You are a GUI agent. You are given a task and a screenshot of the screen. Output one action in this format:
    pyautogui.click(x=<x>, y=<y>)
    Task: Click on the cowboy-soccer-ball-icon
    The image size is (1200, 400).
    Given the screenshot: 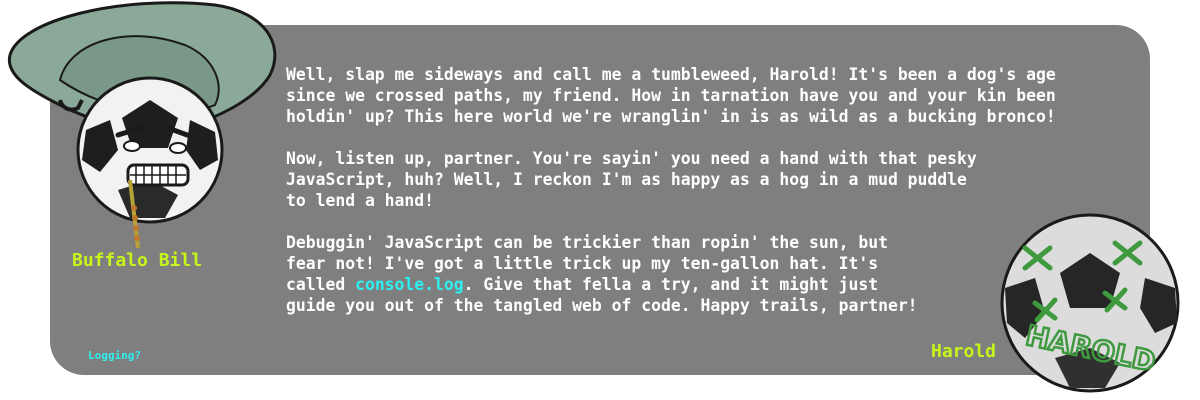 What is the action you would take?
    pyautogui.click(x=142, y=125)
    